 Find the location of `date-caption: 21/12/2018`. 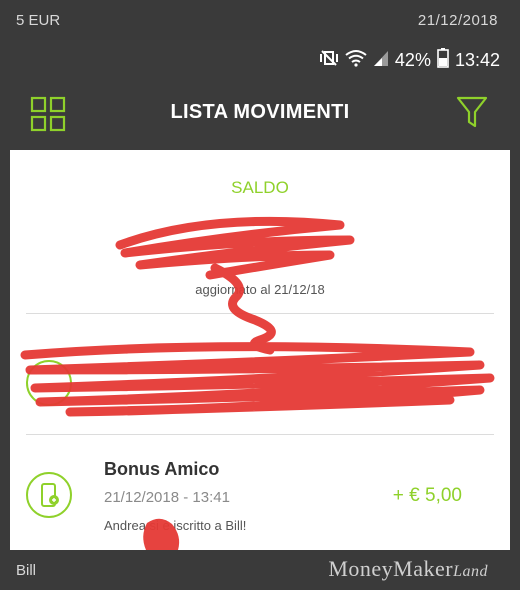

date-caption: 21/12/2018 is located at coordinates (457, 20).